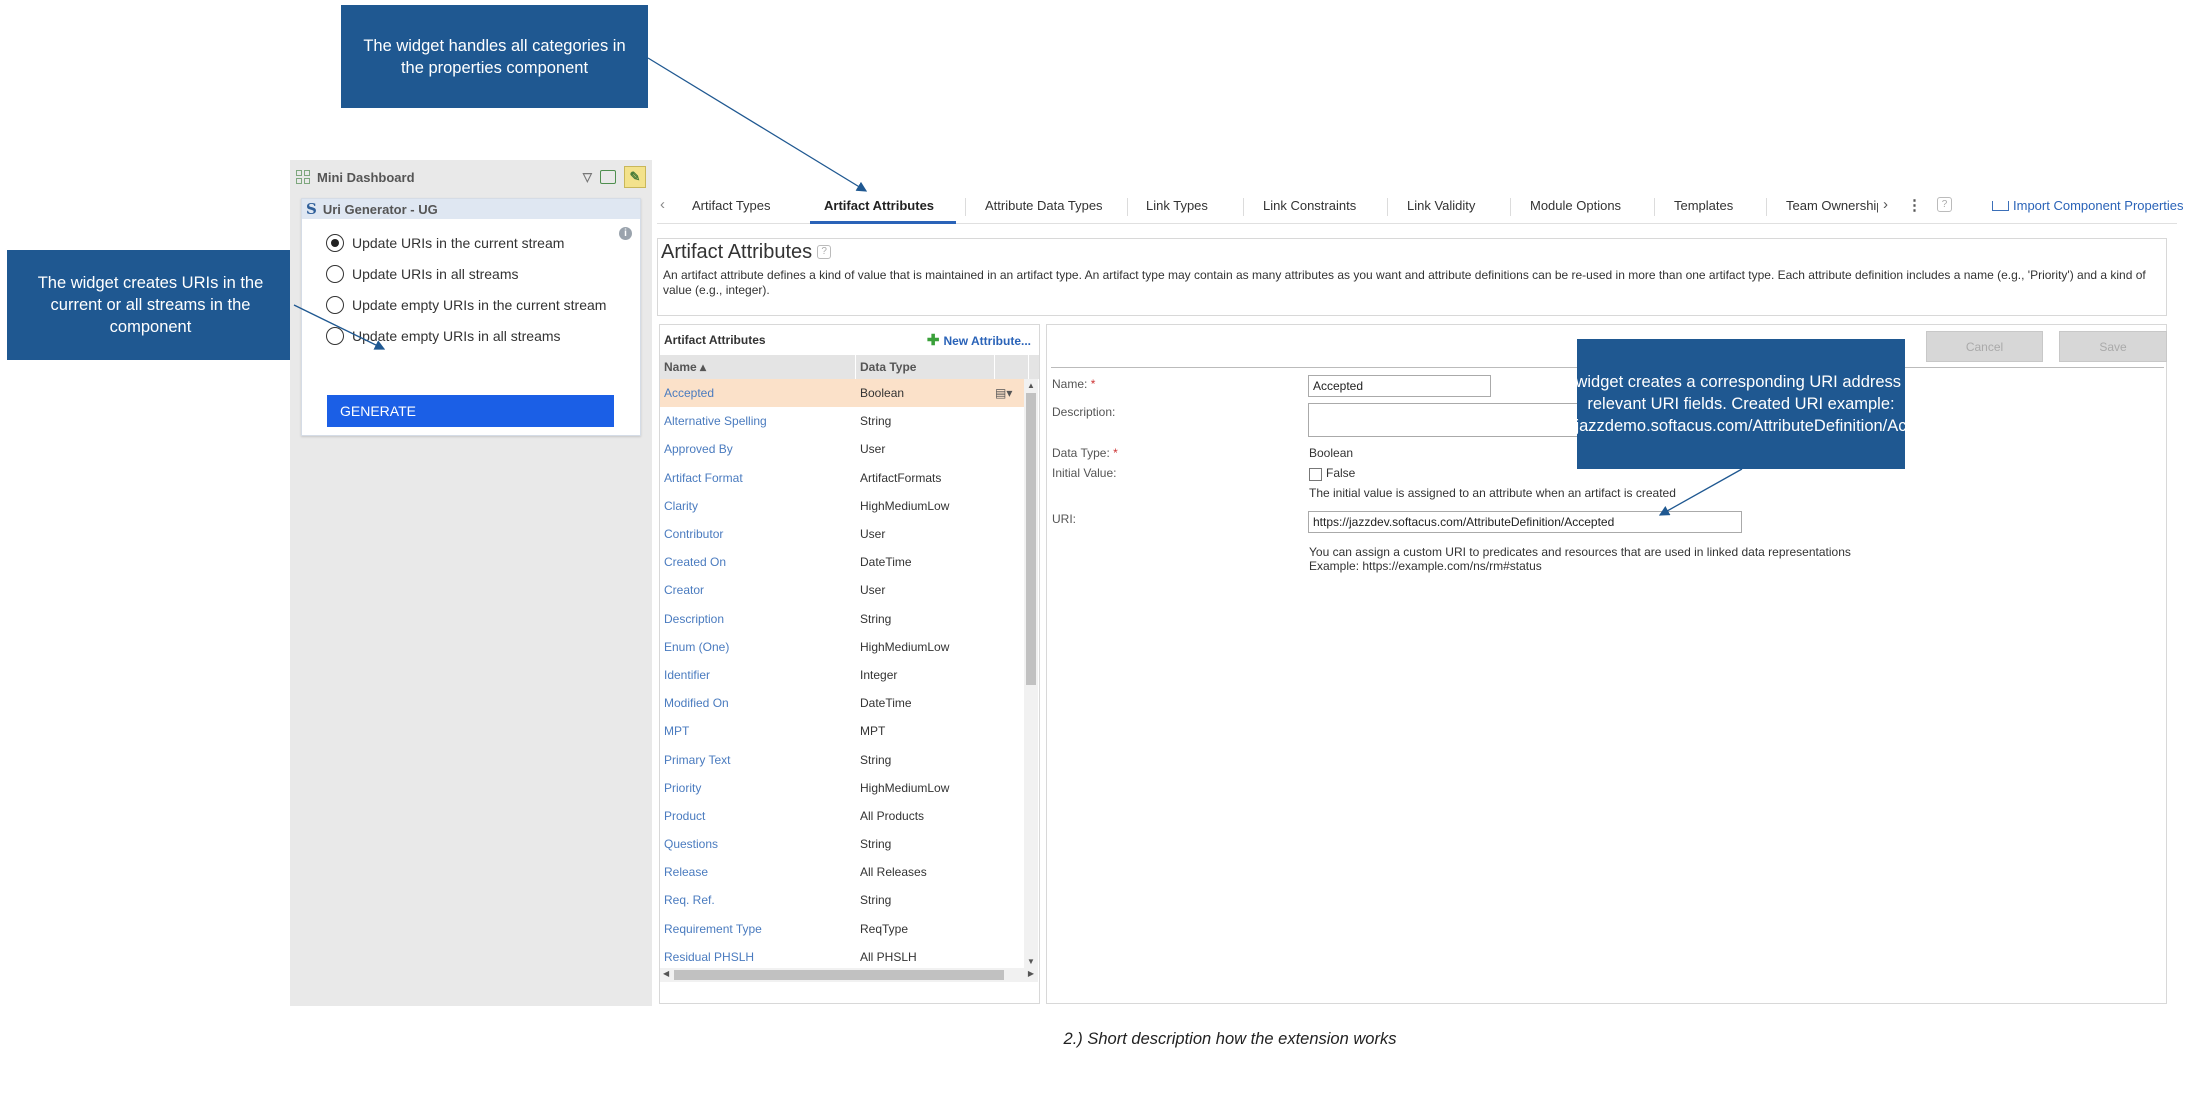 Image resolution: width=2188 pixels, height=1102 pixels. What do you see at coordinates (758, 929) in the screenshot?
I see `attribute-name-cell: Requirement Type` at bounding box center [758, 929].